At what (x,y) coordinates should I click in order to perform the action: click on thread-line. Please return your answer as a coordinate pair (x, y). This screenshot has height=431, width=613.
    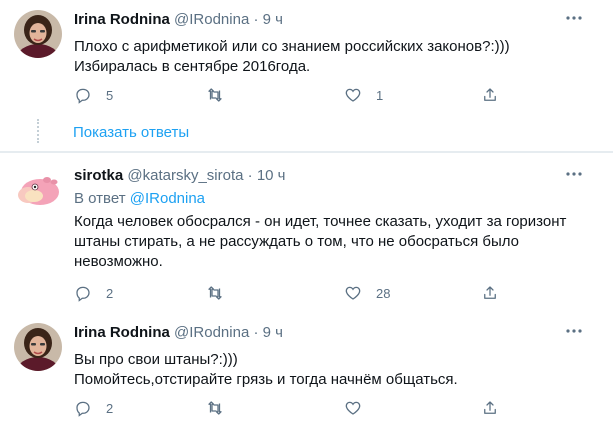
    Looking at the image, I should click on (39, 131).